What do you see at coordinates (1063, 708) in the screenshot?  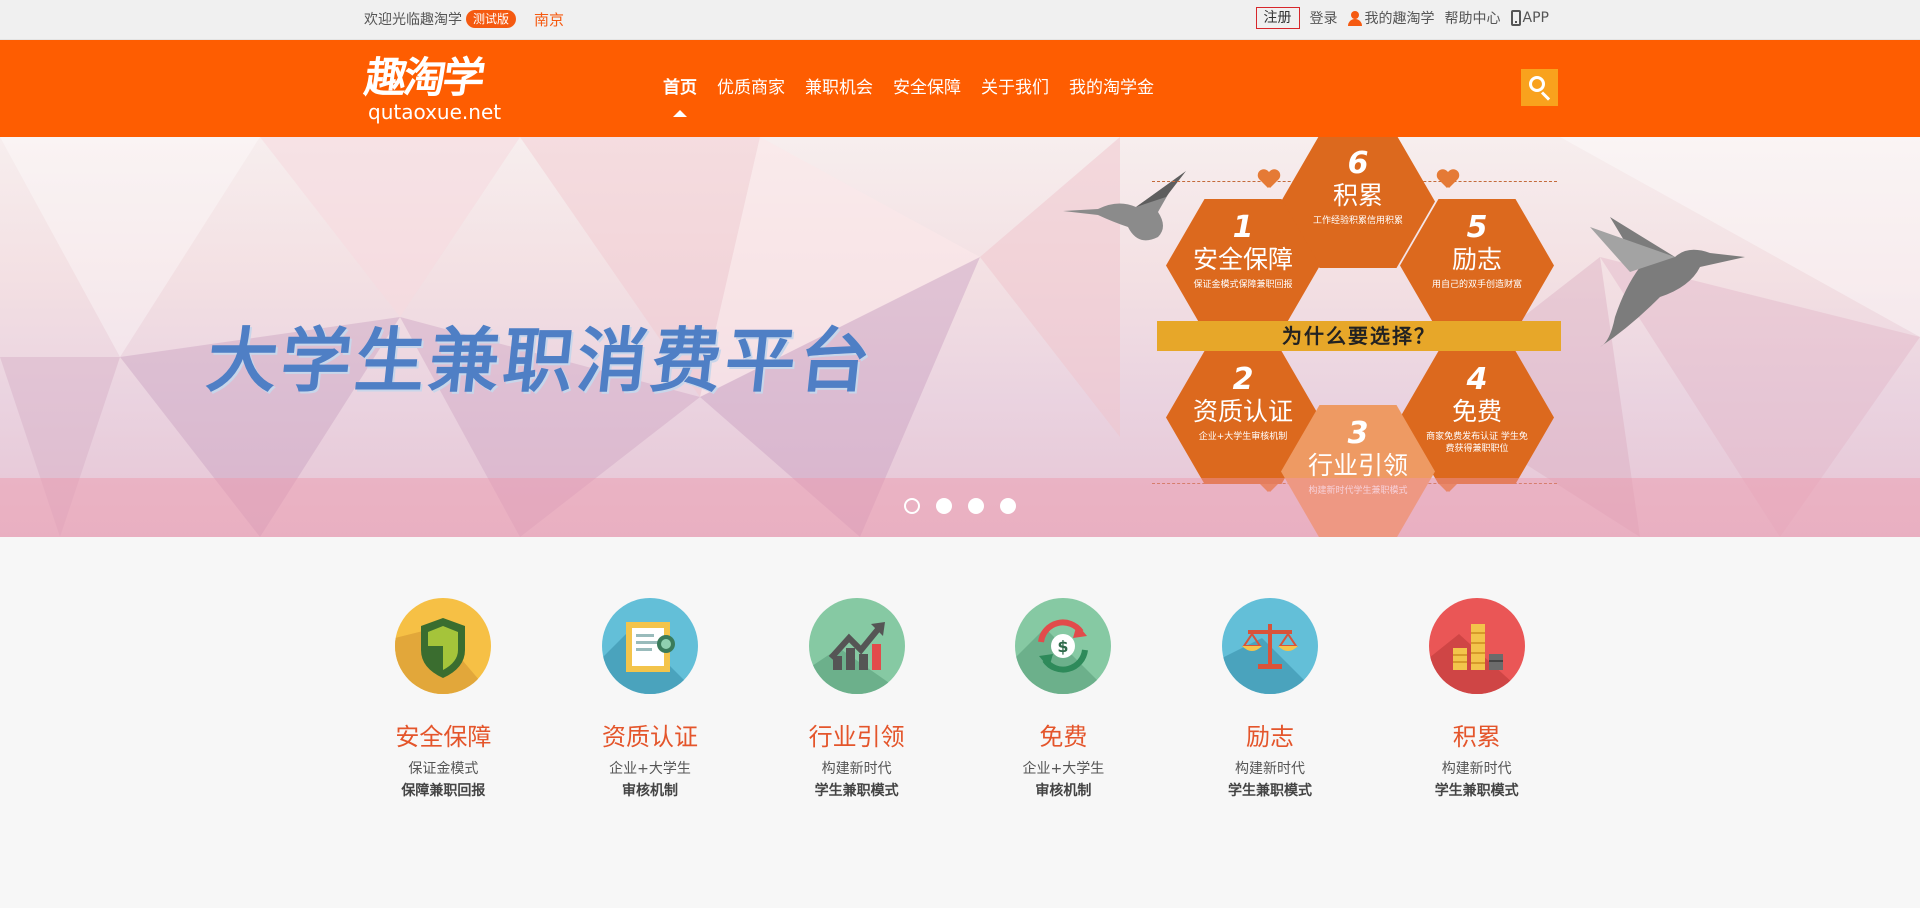 I see `feature-free: $ 免费 企业+大学生 审核机制` at bounding box center [1063, 708].